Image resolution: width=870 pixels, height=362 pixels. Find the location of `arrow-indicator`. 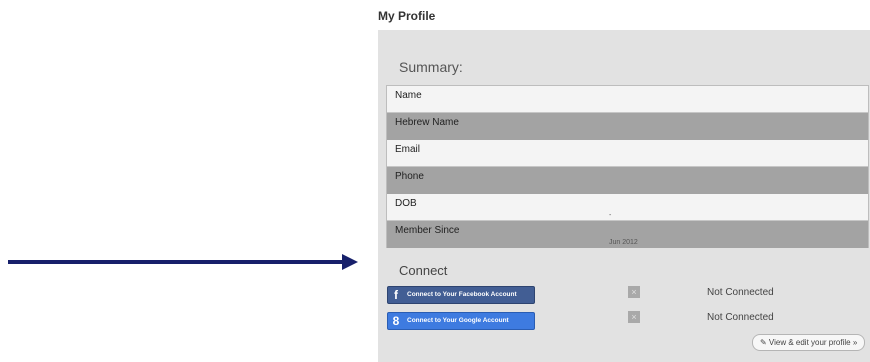

arrow-indicator is located at coordinates (183, 262).